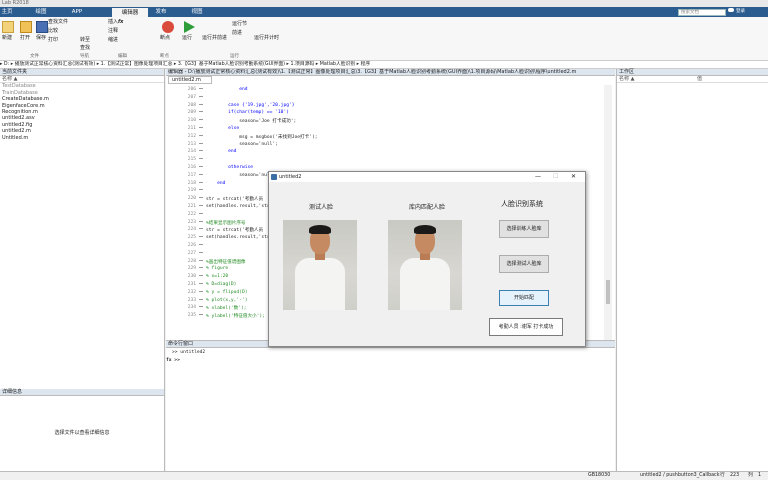 The height and width of the screenshot is (480, 768). What do you see at coordinates (250, 105) in the screenshot?
I see `code-line: case {'19.jpg','20.jpg'}` at bounding box center [250, 105].